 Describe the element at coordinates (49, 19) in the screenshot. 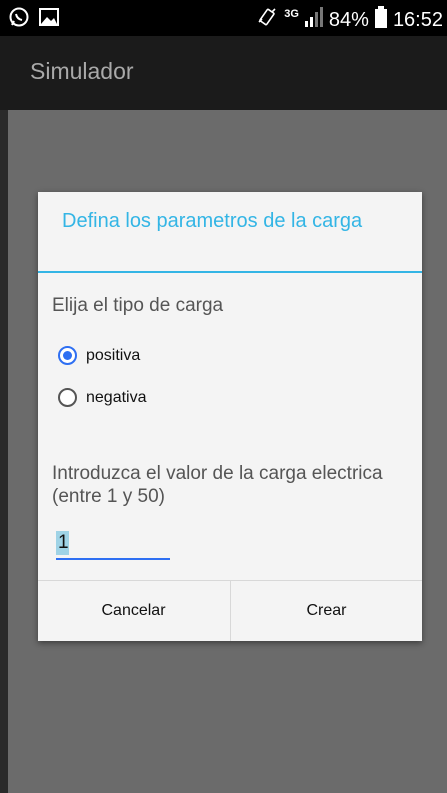

I see `image-icon` at that location.